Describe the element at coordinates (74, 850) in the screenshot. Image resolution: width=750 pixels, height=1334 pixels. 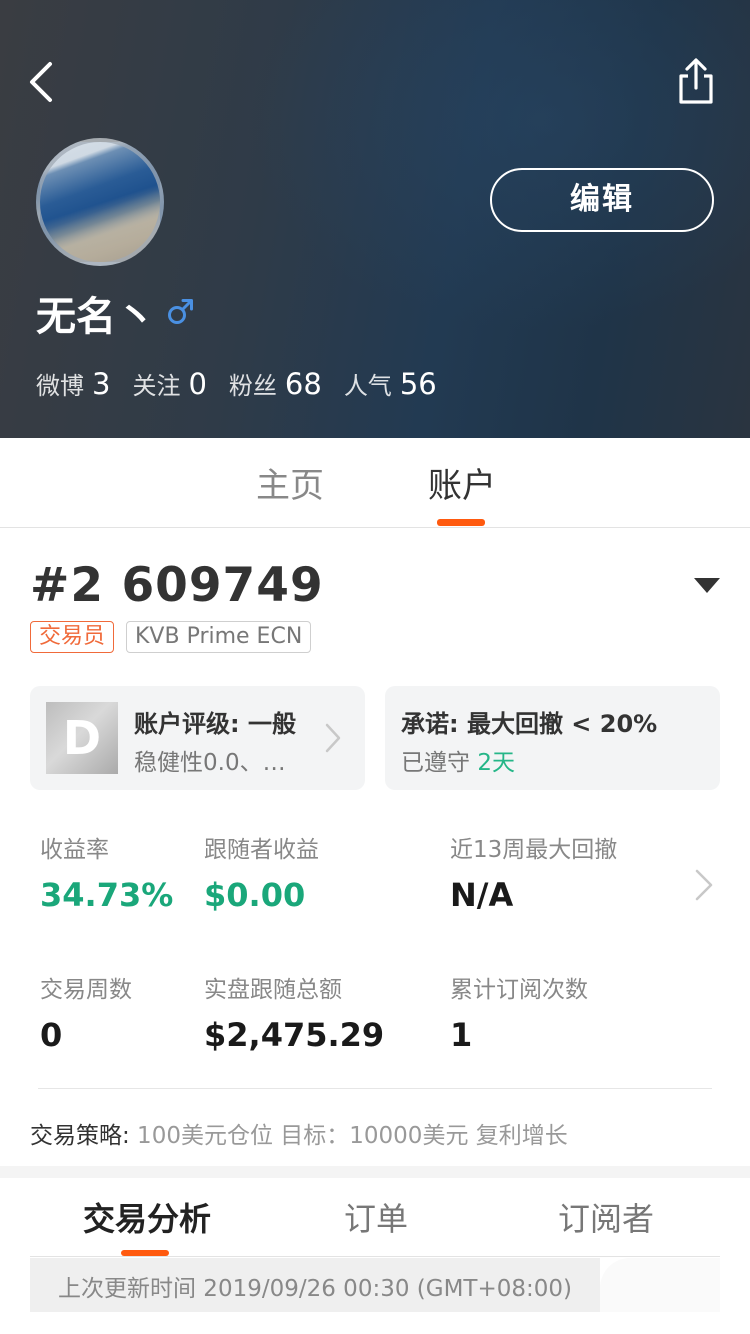
I see `metric-label-return: 收益率` at that location.